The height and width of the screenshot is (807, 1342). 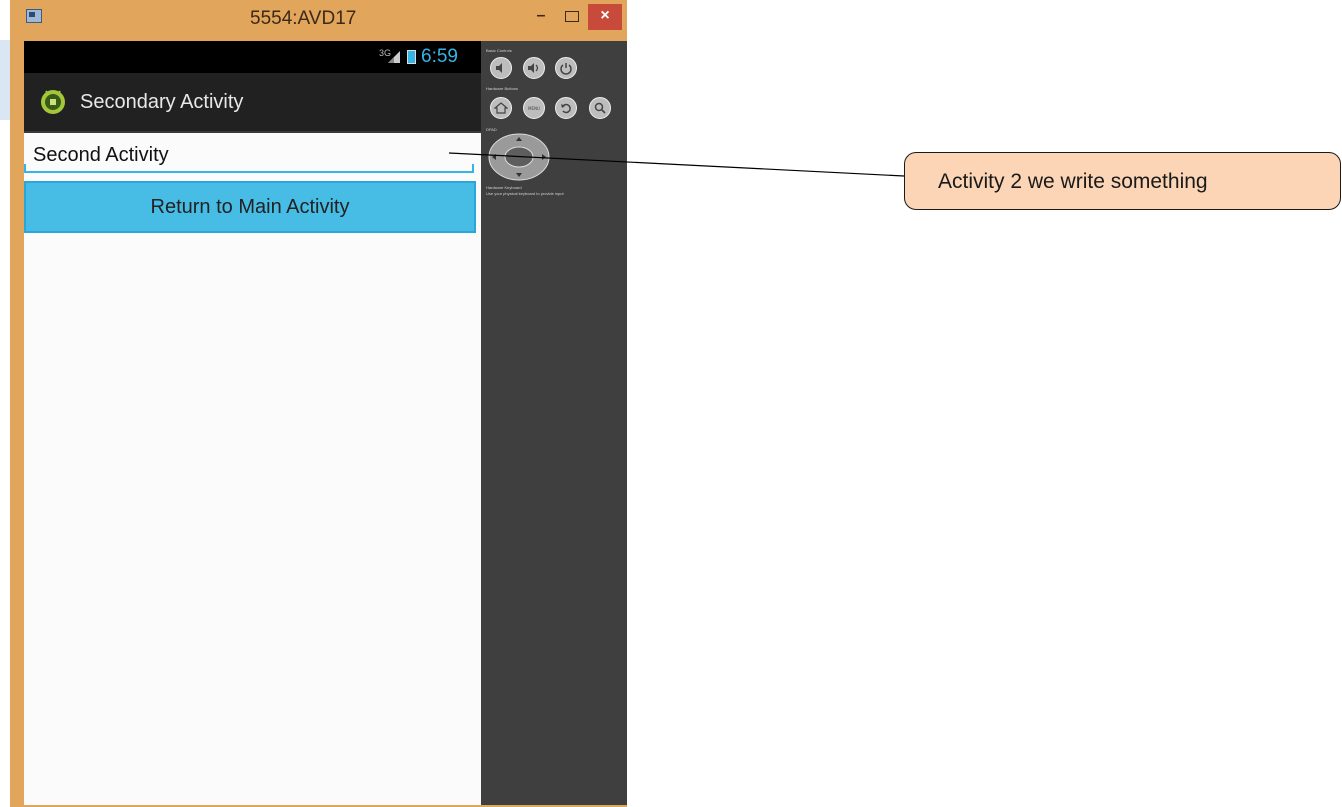 I want to click on back-icon, so click(x=566, y=108).